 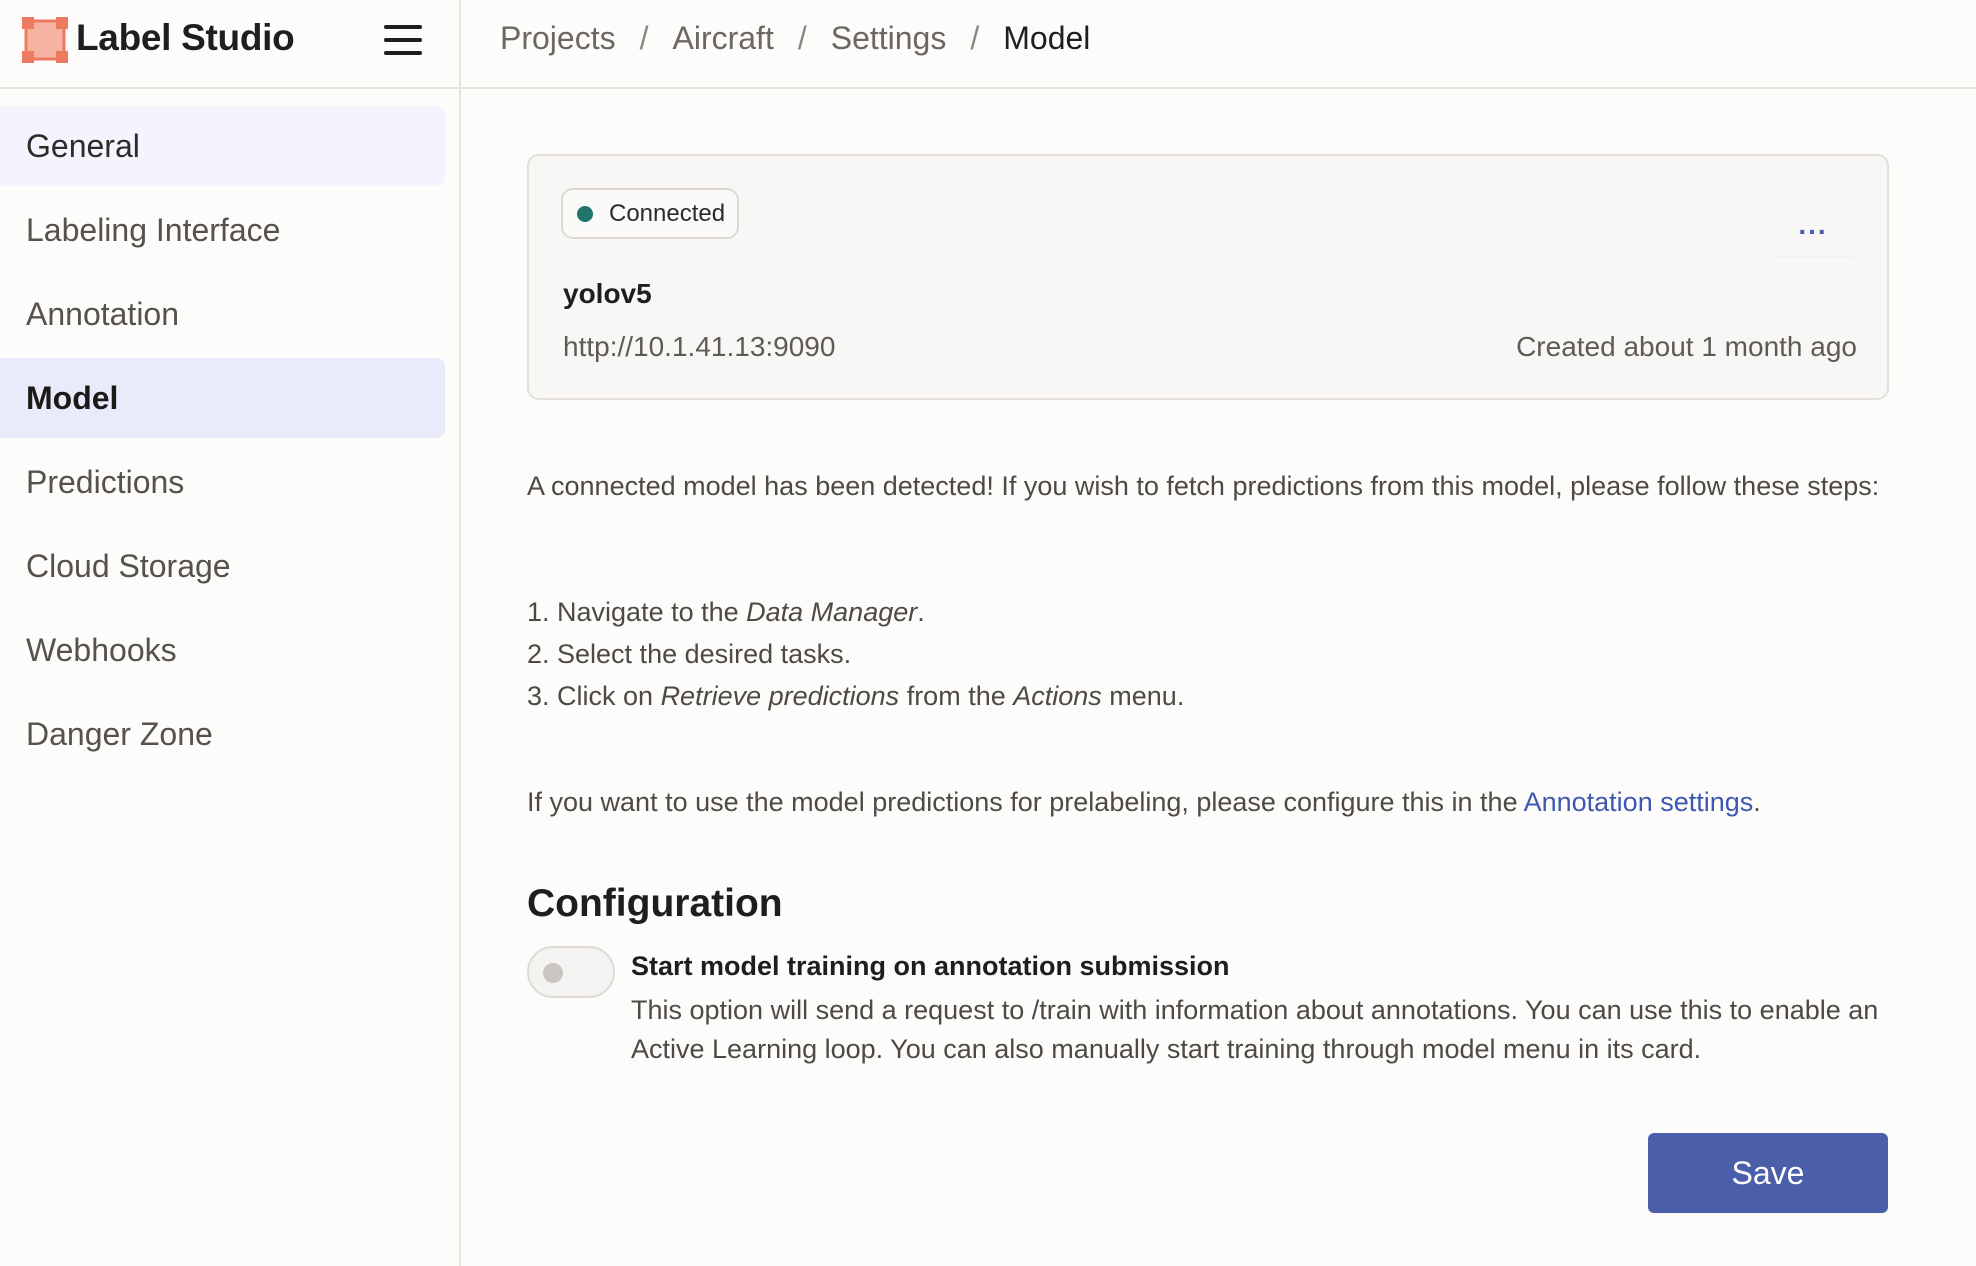 I want to click on step-3-emphasis-2: Actions, so click(x=1057, y=696).